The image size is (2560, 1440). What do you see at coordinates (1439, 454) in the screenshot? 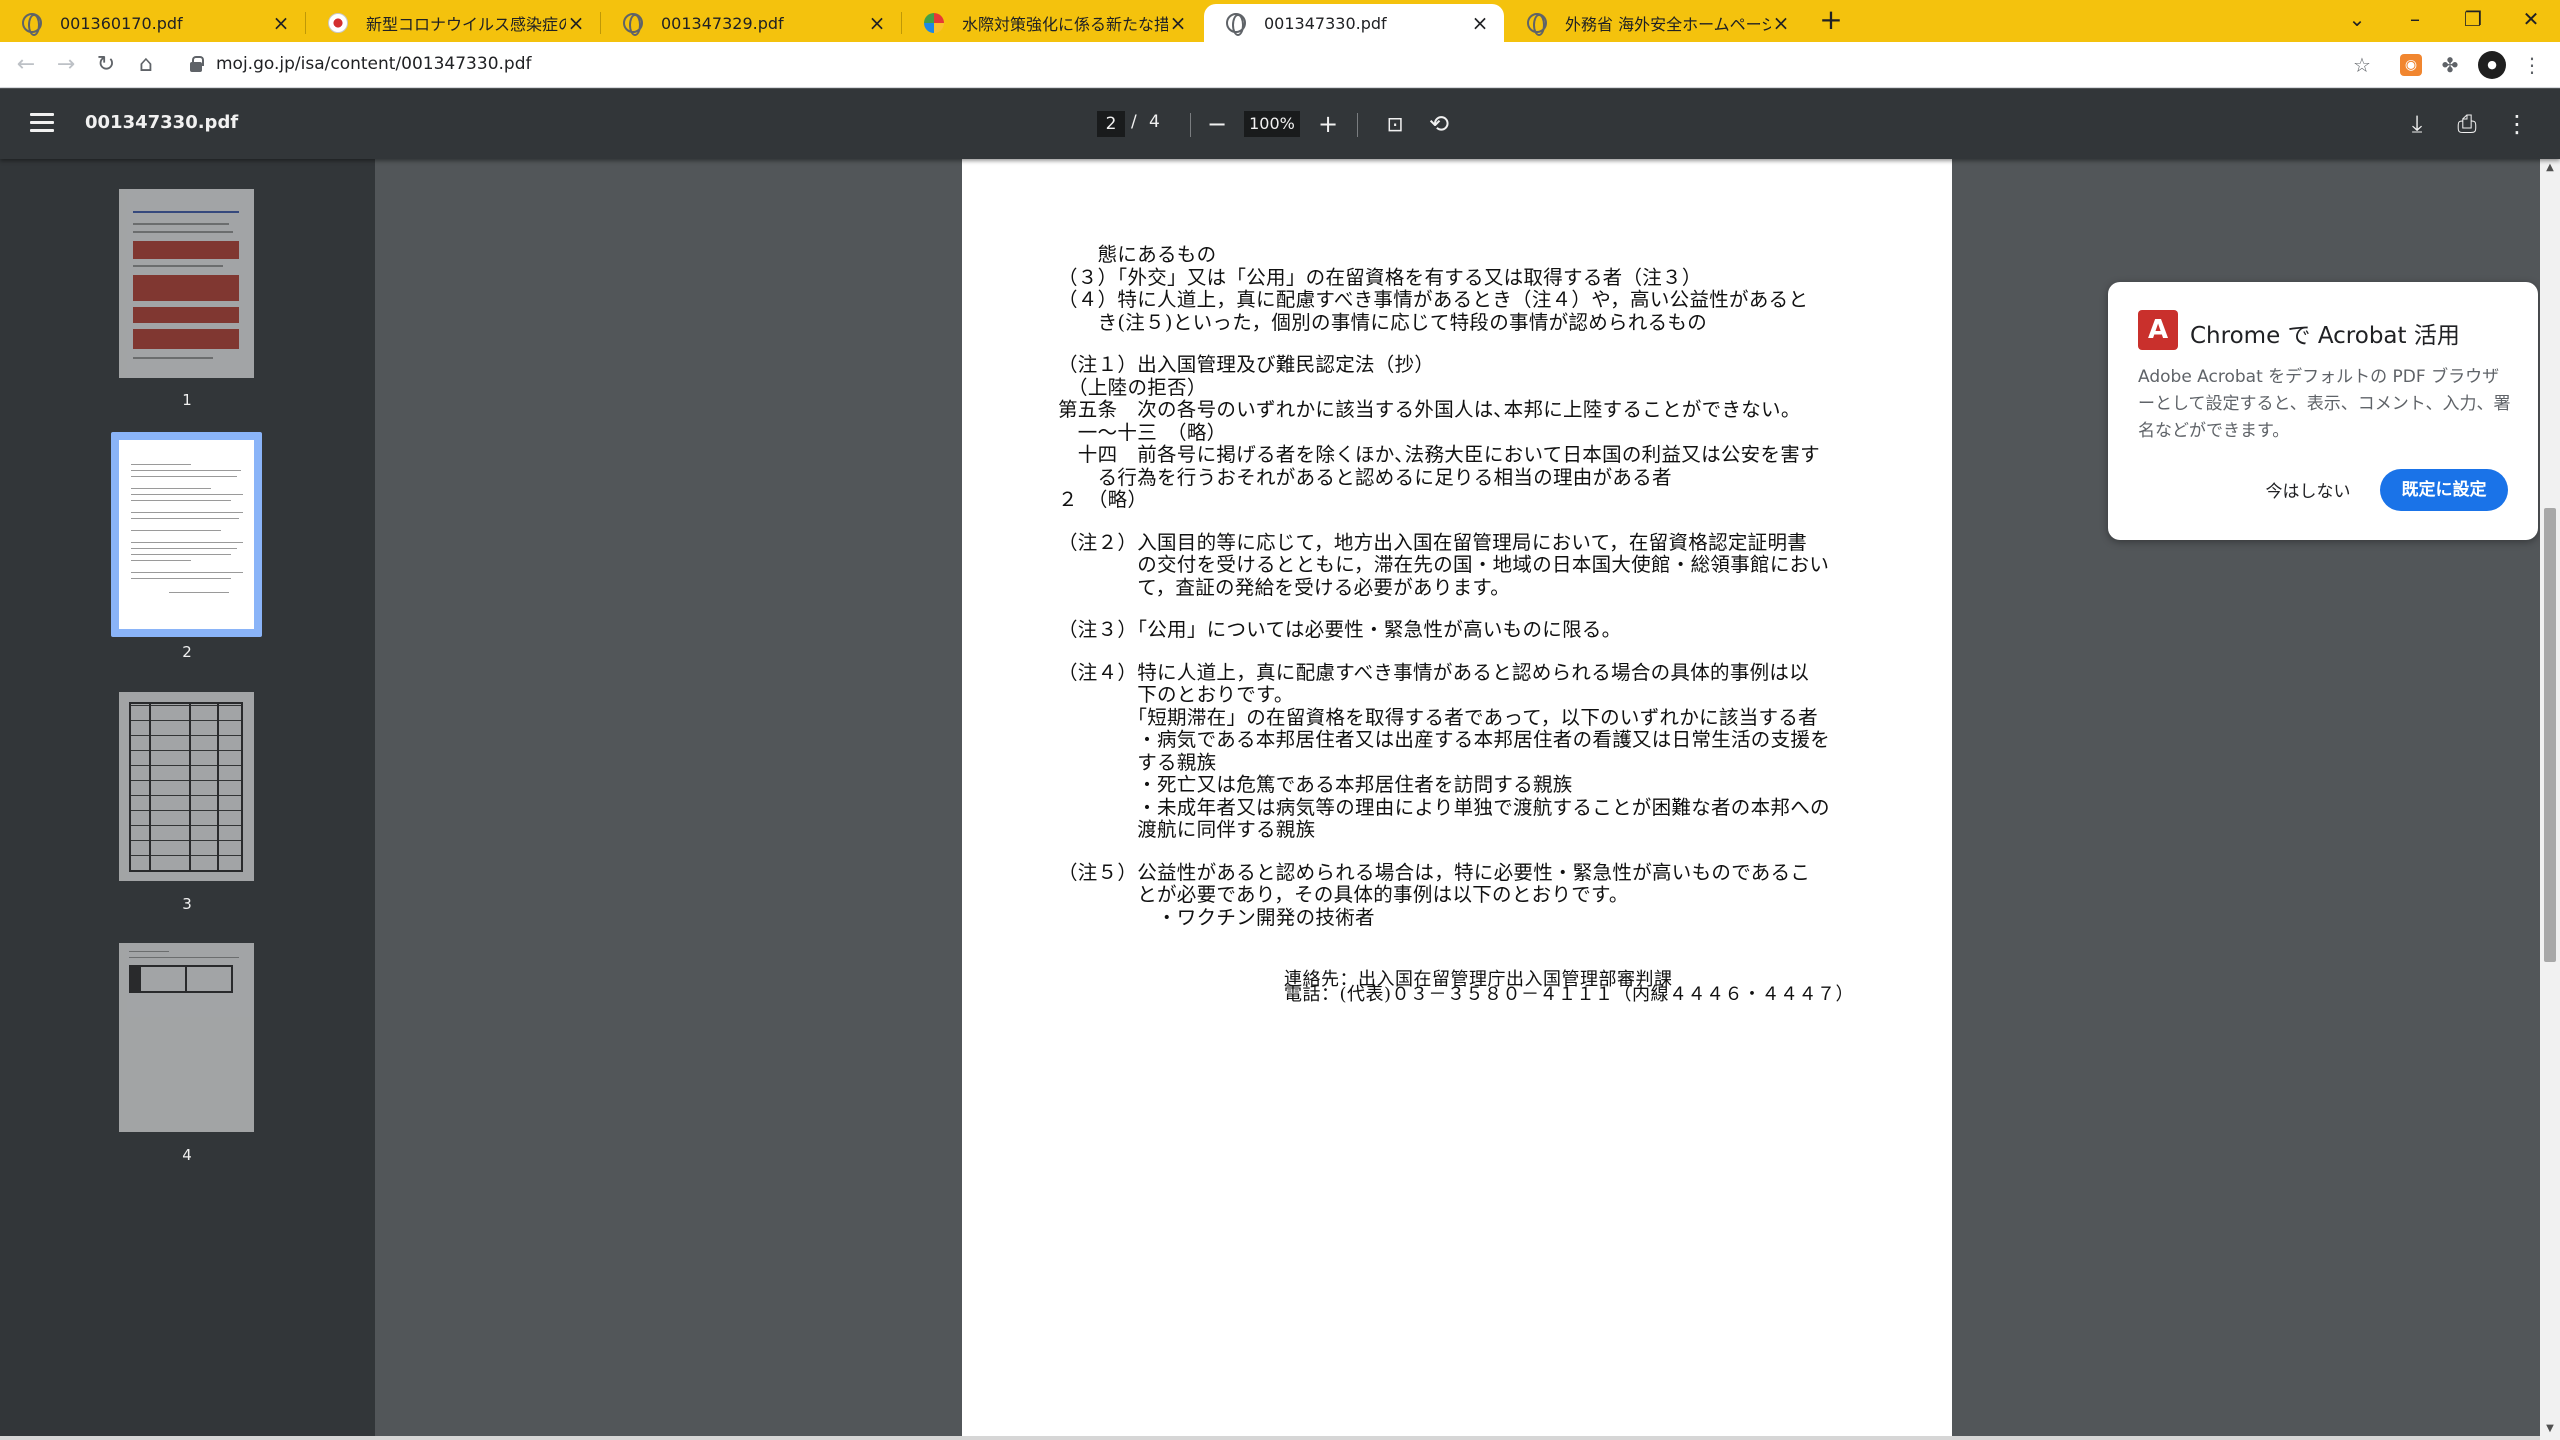
I see `document-line: 十四 前各号に掲げる者を除くほか､法務大臣において日本国の利益又は公安を害す` at bounding box center [1439, 454].